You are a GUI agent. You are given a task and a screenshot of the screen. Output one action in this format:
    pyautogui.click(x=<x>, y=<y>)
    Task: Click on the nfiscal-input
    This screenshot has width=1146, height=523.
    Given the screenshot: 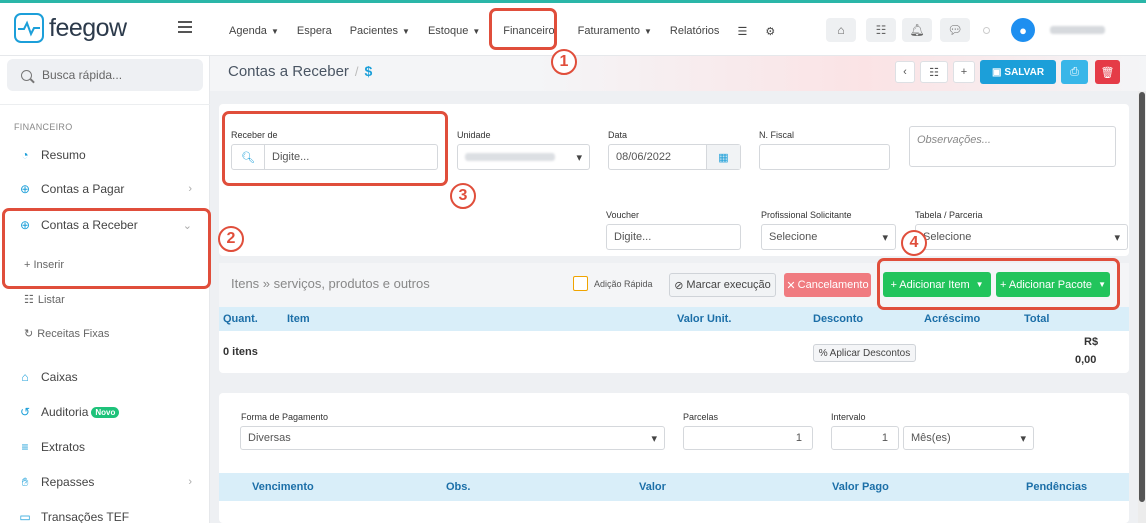 What is the action you would take?
    pyautogui.click(x=824, y=157)
    